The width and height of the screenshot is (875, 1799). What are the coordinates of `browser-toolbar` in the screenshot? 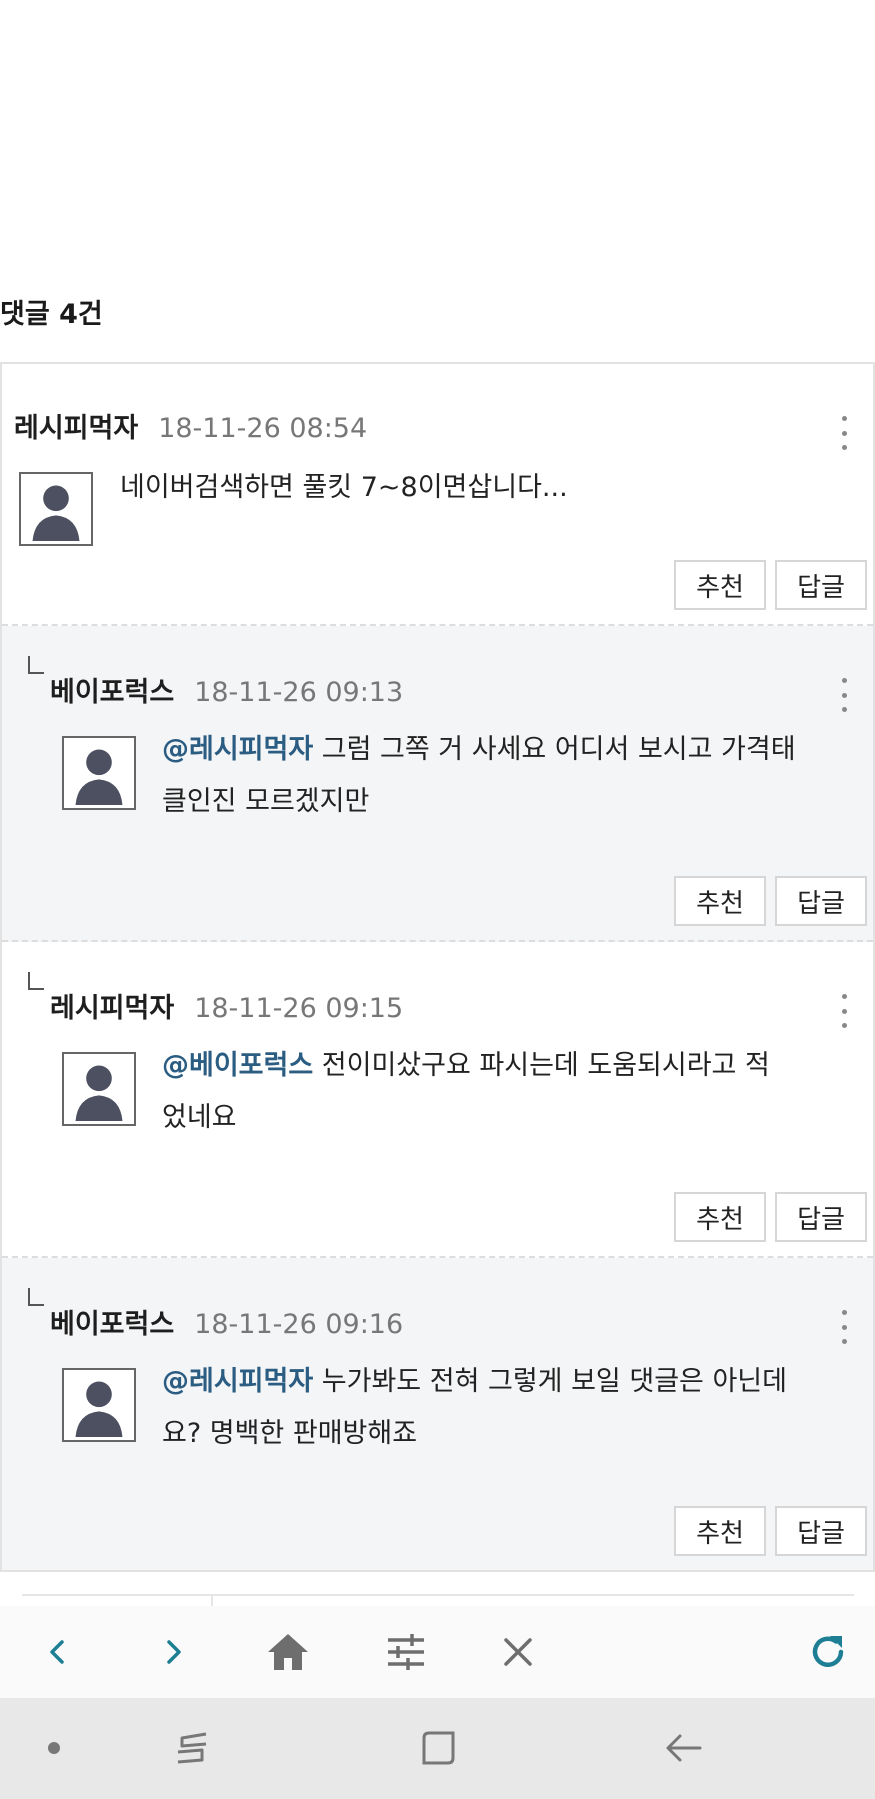 It's located at (437, 1652).